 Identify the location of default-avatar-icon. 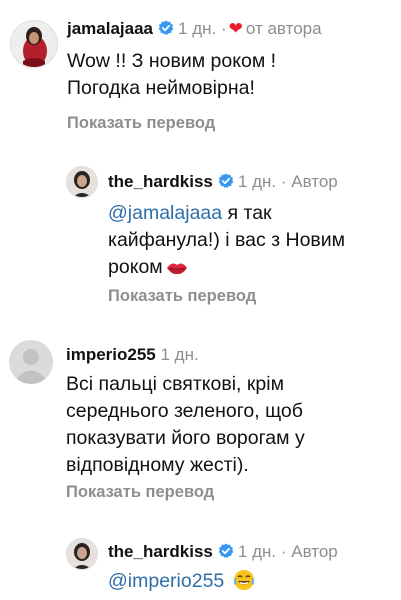
(31, 362).